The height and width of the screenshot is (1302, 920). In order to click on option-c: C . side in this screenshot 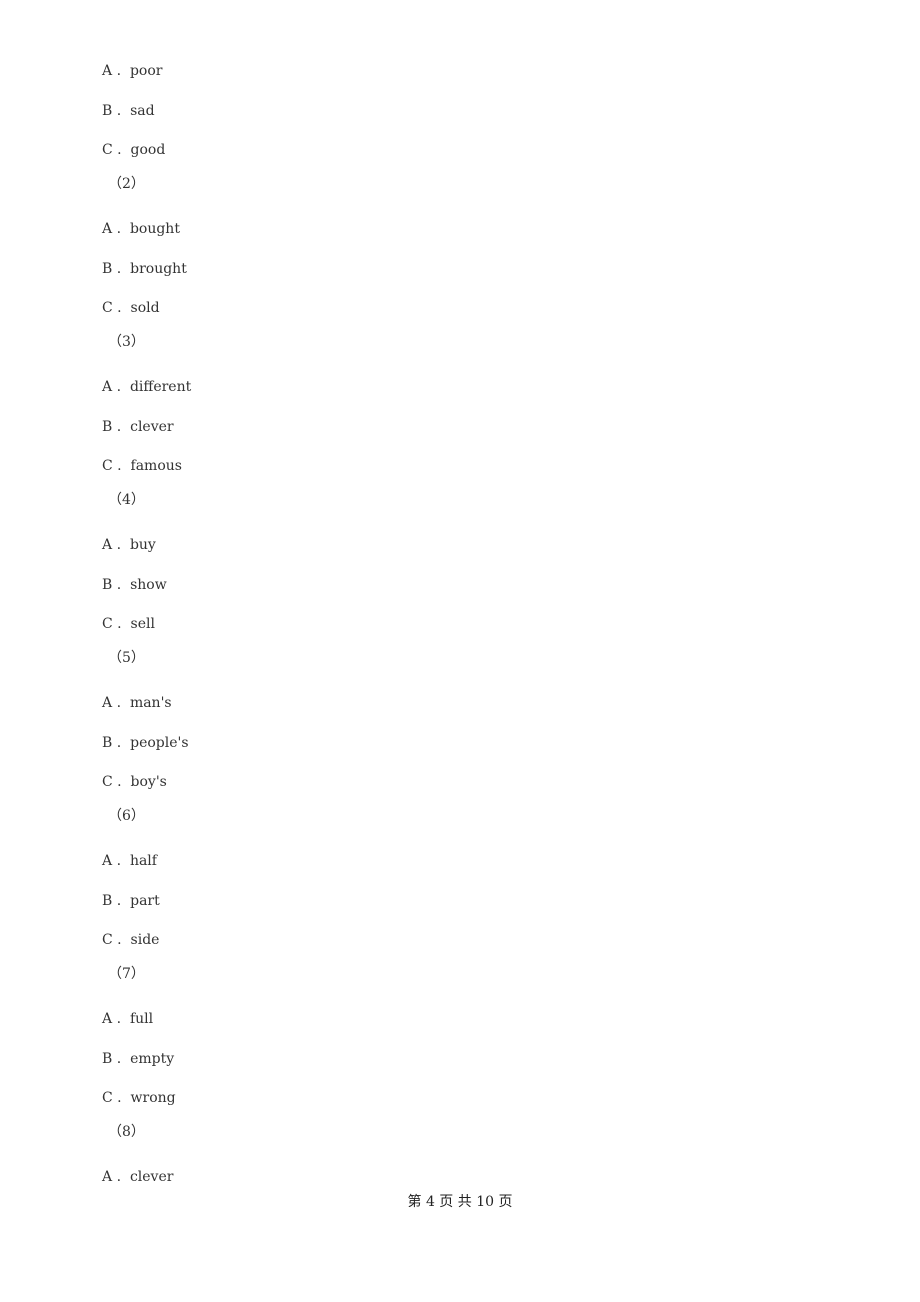, I will do `click(130, 940)`.